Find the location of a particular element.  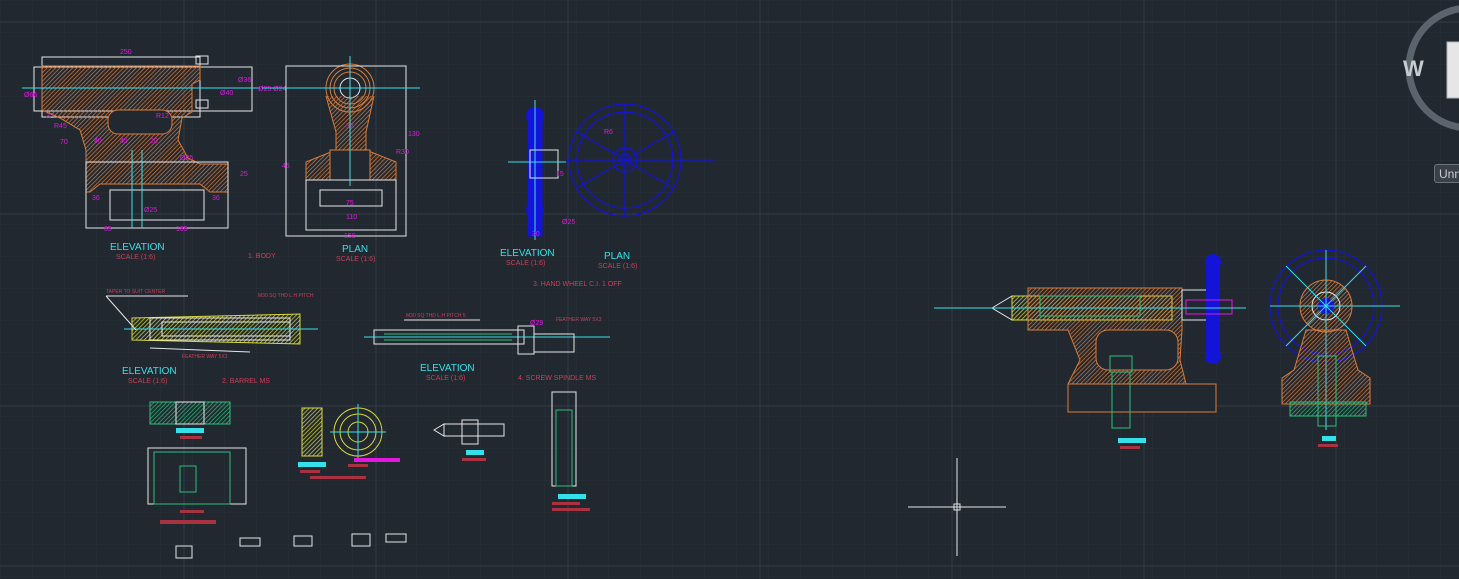

svg-text: M30 SQ THD L.H PITCH is located at coordinates (286, 296).